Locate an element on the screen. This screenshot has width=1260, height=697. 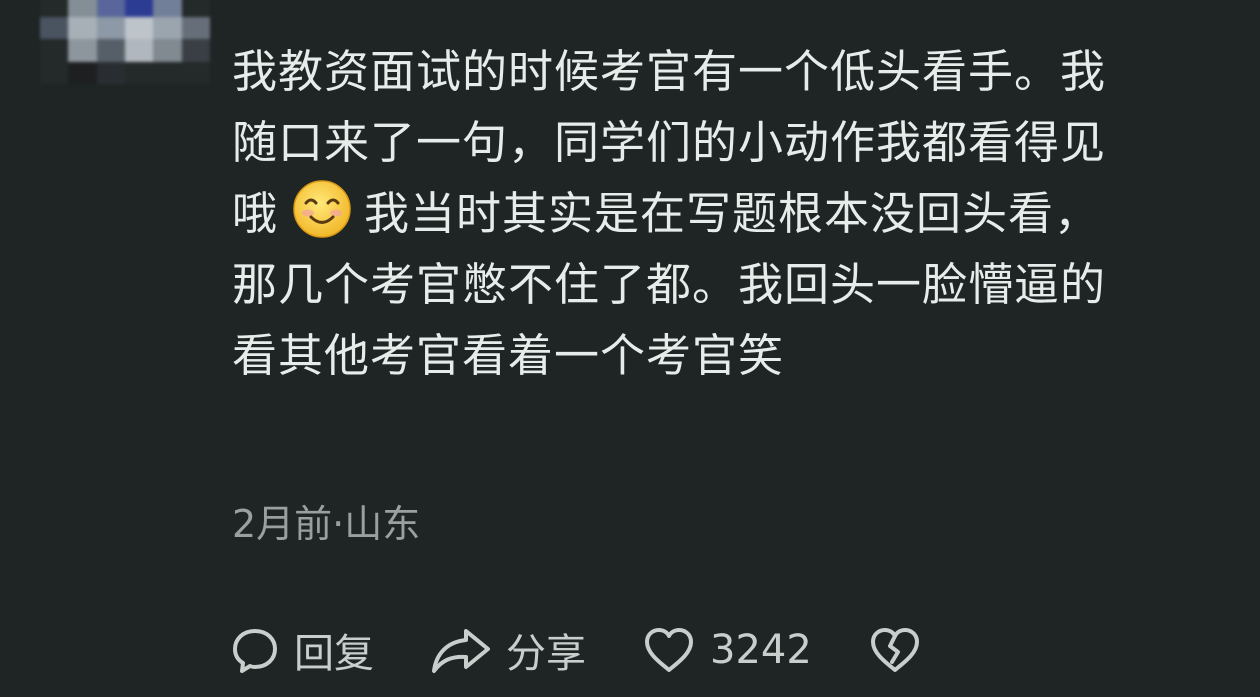
comment-line: 随口来了一句，同学们的小动作我都看得见 is located at coordinates (669, 142).